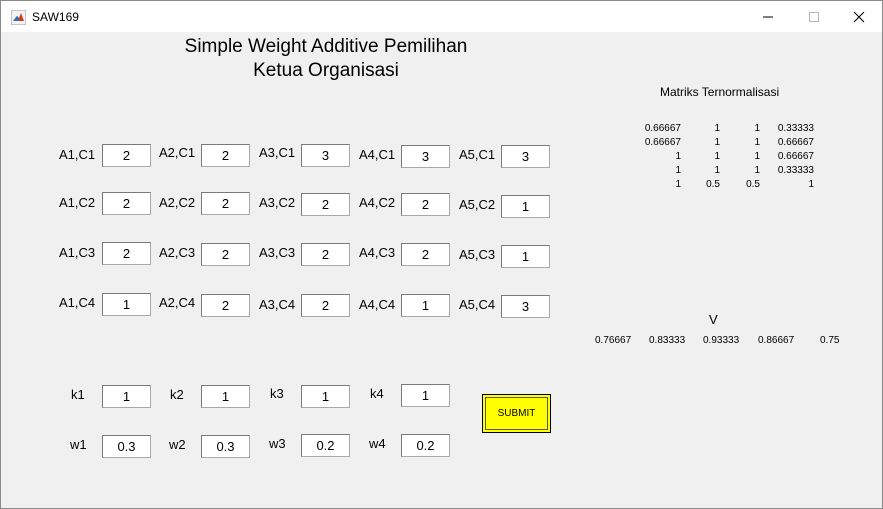 The image size is (883, 509). I want to click on input-a4-c1: 3, so click(425, 156).